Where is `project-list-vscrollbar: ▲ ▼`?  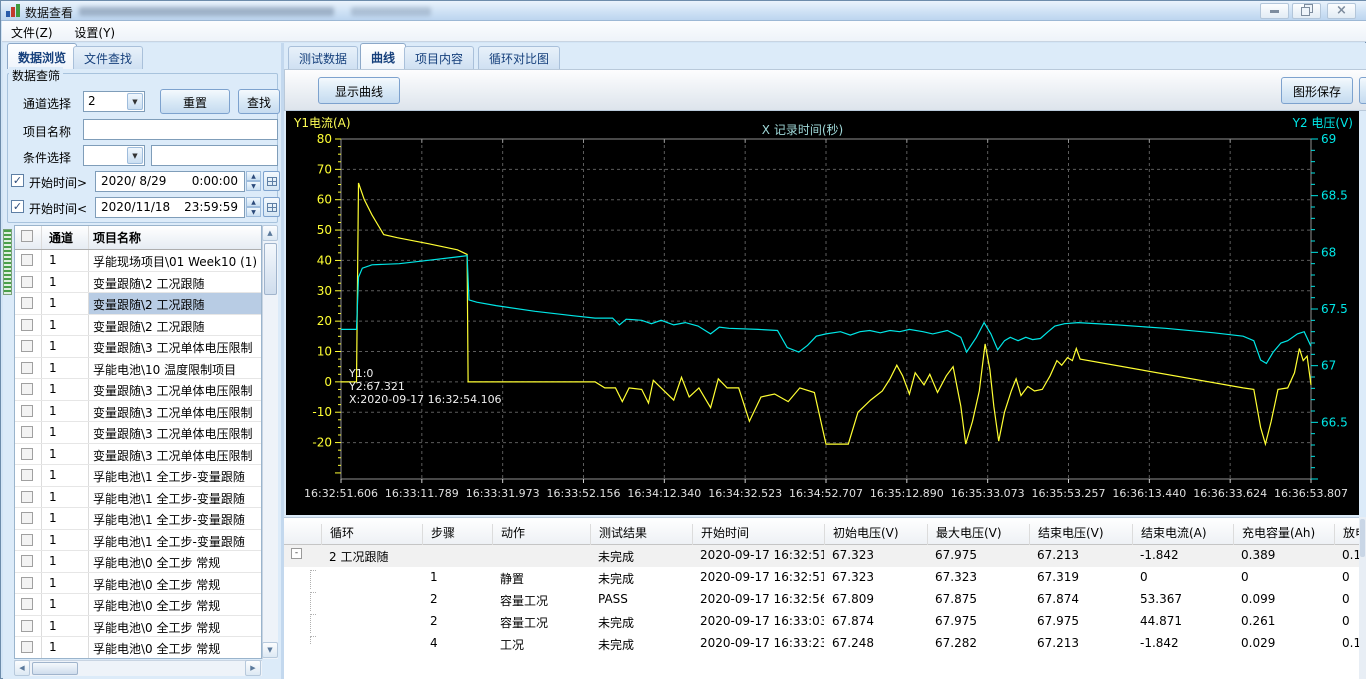 project-list-vscrollbar: ▲ ▼ is located at coordinates (270, 442).